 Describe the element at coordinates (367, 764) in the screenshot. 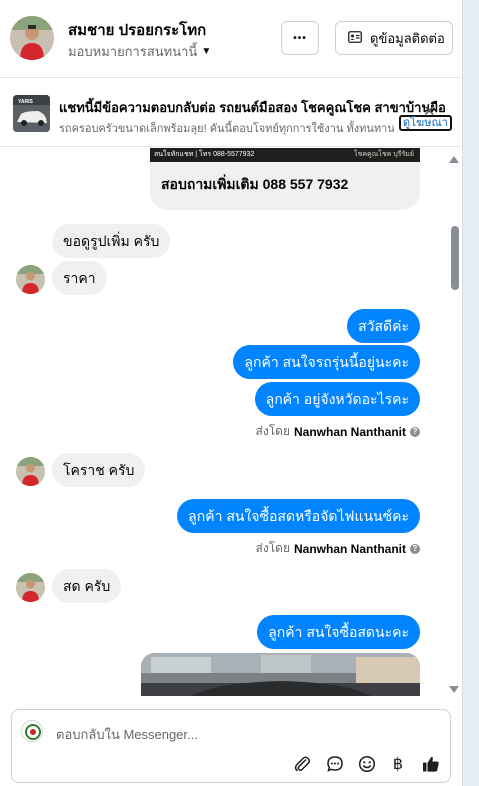

I see `smiley-icon` at that location.